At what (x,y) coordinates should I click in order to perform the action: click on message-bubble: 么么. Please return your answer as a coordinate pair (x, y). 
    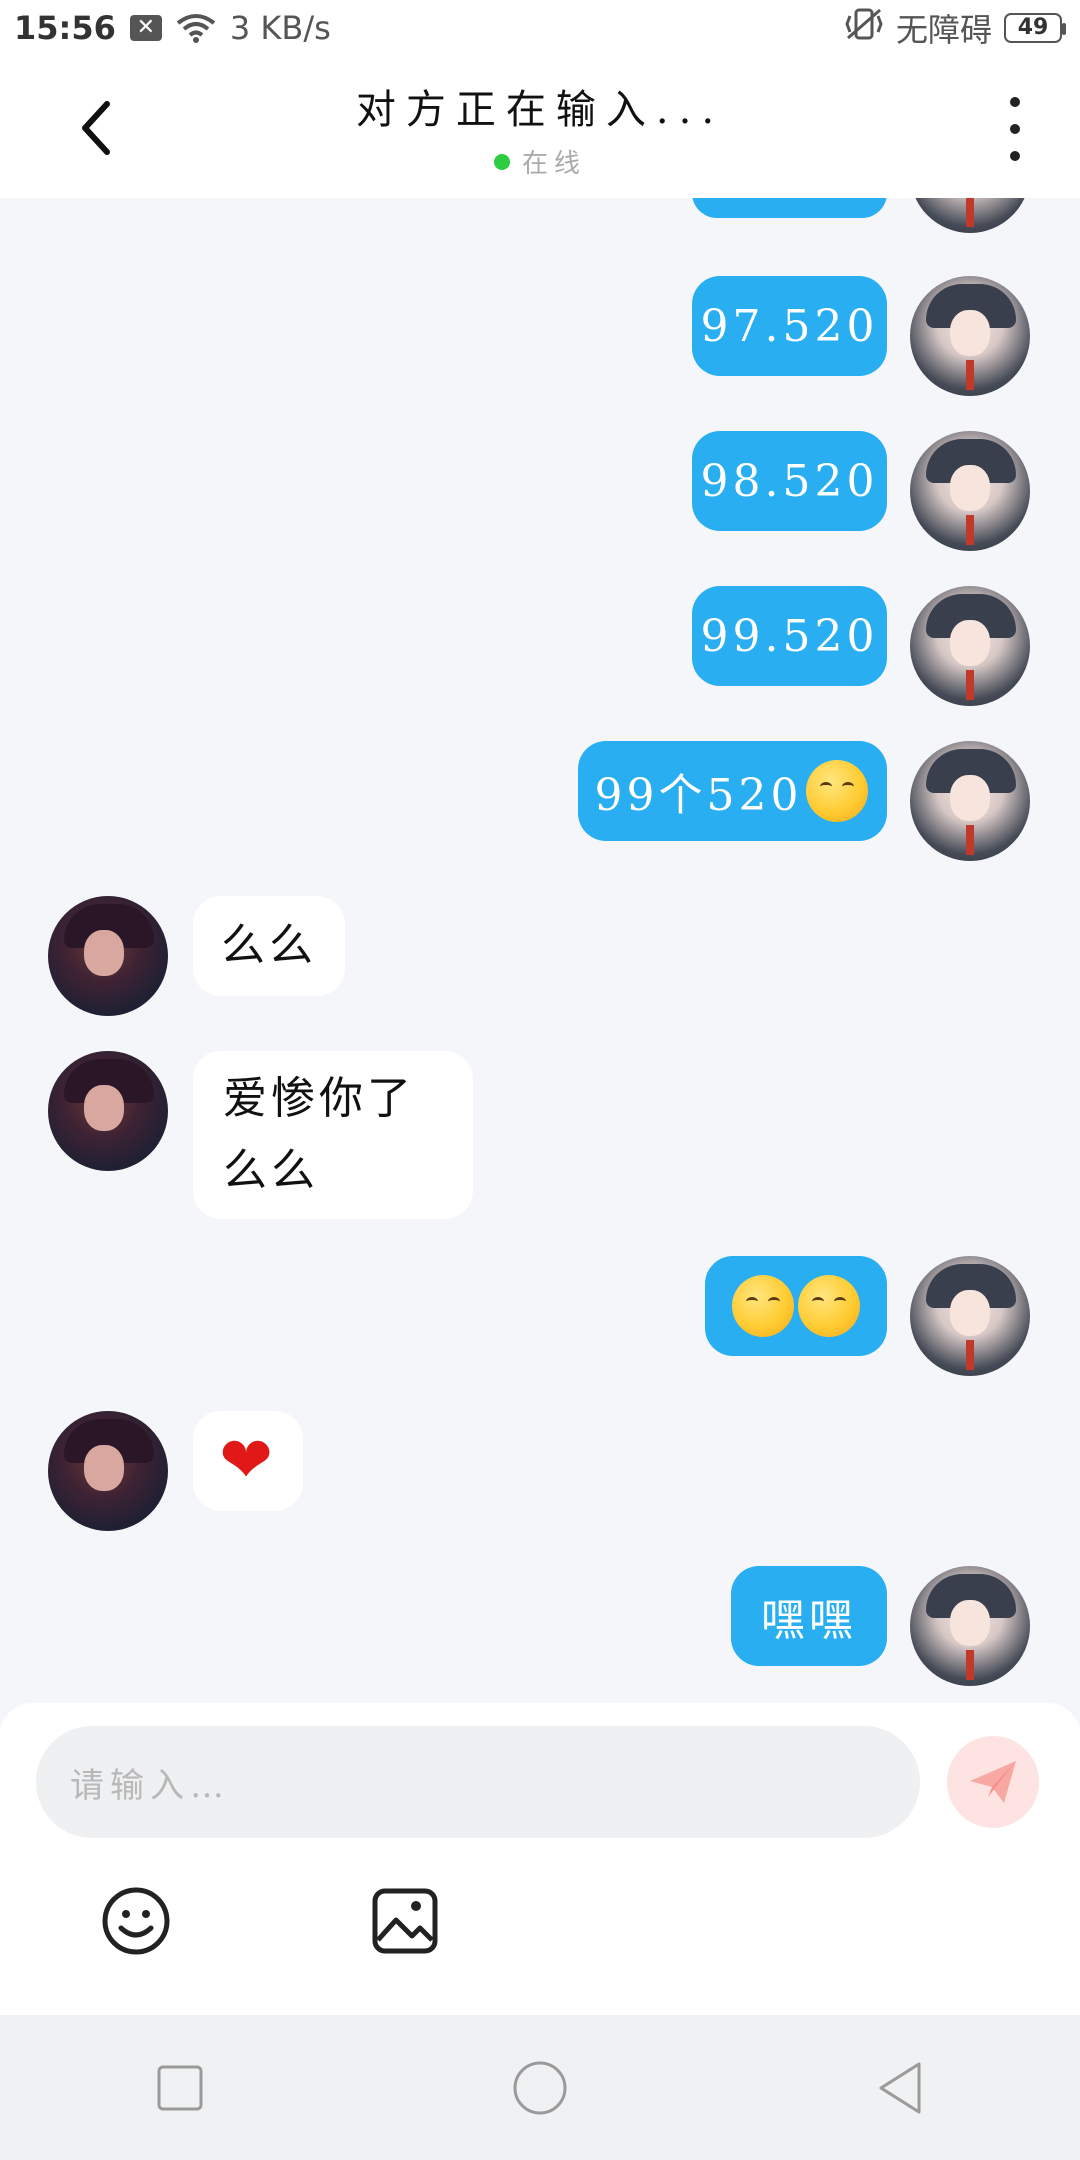
    Looking at the image, I should click on (269, 946).